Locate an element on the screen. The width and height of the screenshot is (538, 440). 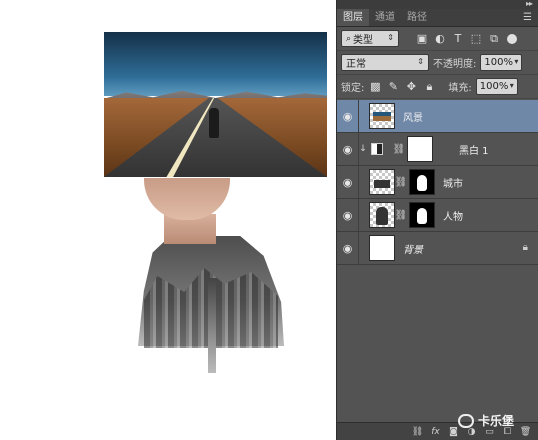
fx-icon: fx is located at coordinates (435, 431).